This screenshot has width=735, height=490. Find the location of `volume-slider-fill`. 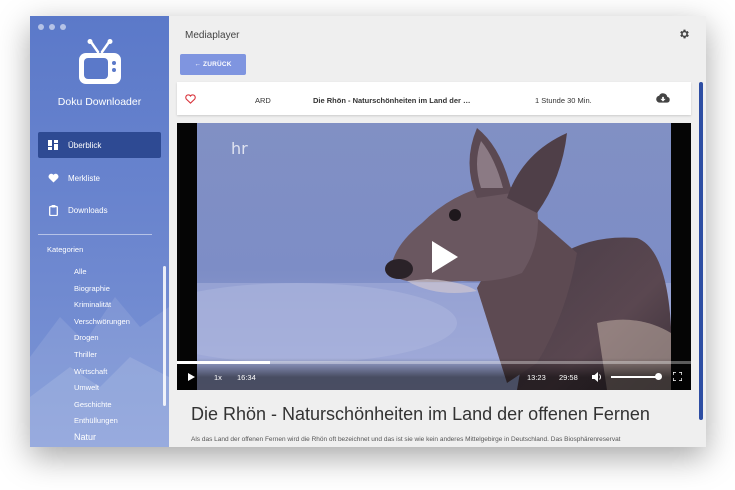

volume-slider-fill is located at coordinates (635, 377).